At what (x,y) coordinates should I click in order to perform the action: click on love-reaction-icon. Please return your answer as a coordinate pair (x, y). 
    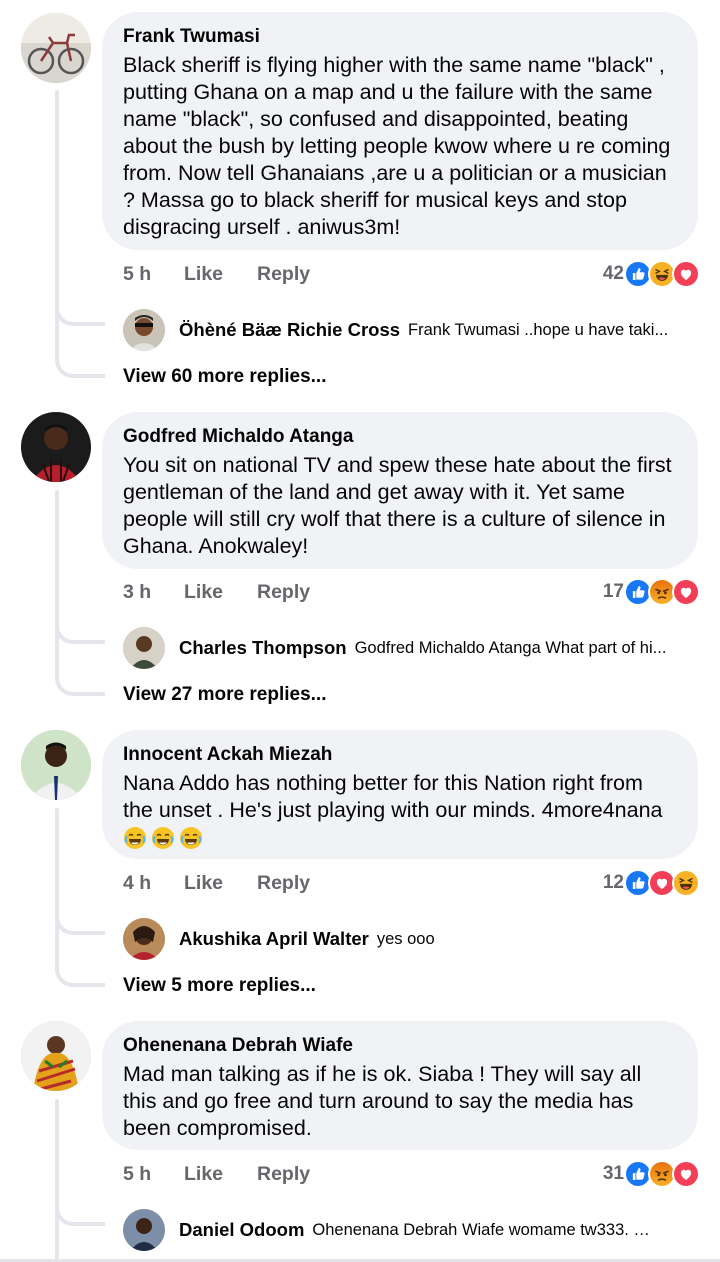
    Looking at the image, I should click on (686, 1174).